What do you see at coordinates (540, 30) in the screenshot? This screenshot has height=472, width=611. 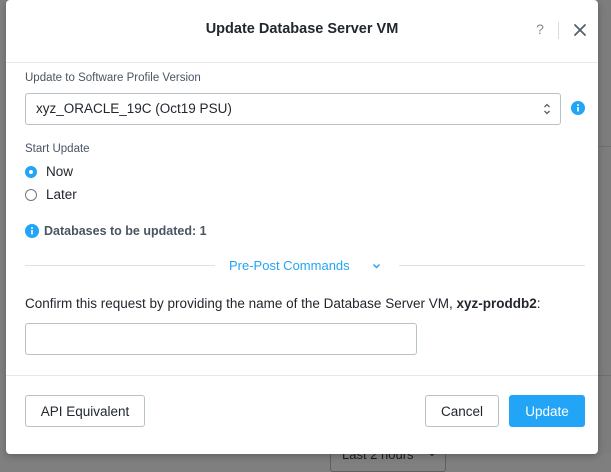 I see `help-question-icon: ?` at bounding box center [540, 30].